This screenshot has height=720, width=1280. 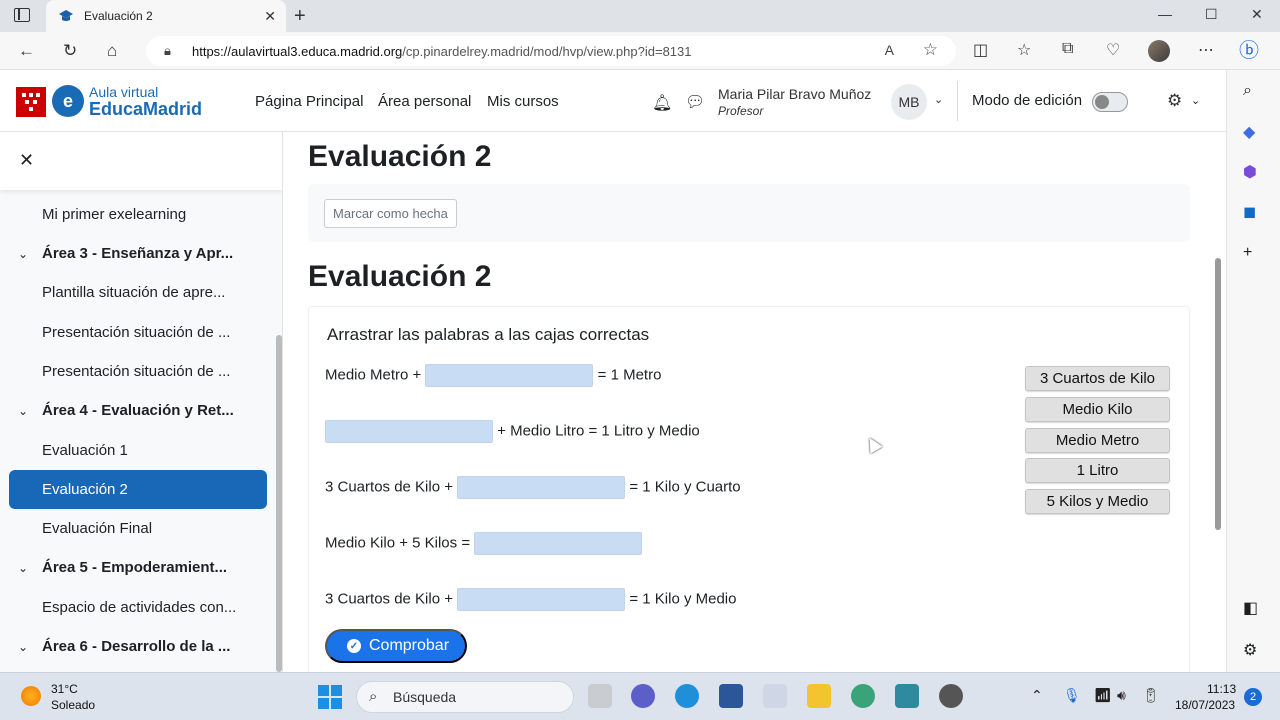 I want to click on taskbar-search: ⌕ Búsqueda, so click(x=465, y=697).